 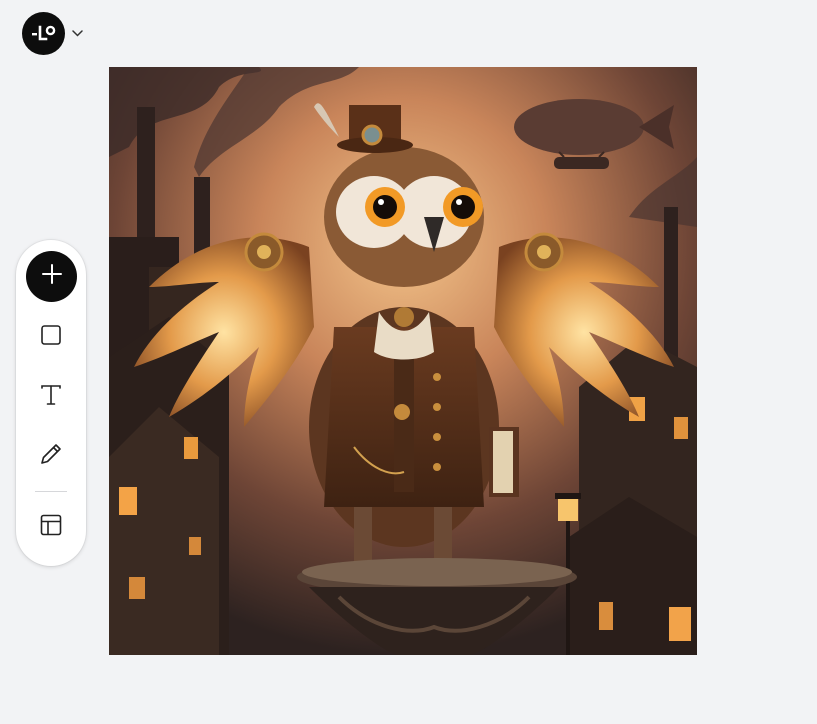 I want to click on pencil-icon, so click(x=51, y=456).